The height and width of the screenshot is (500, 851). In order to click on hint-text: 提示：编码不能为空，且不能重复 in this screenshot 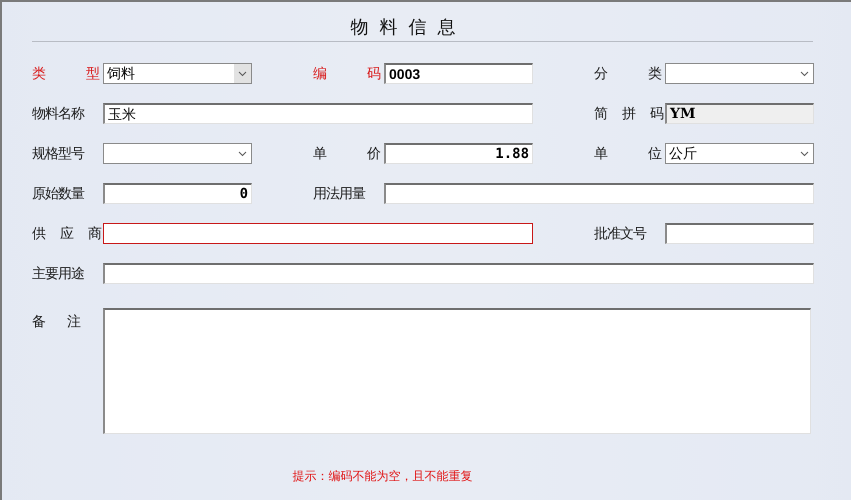, I will do `click(382, 476)`.